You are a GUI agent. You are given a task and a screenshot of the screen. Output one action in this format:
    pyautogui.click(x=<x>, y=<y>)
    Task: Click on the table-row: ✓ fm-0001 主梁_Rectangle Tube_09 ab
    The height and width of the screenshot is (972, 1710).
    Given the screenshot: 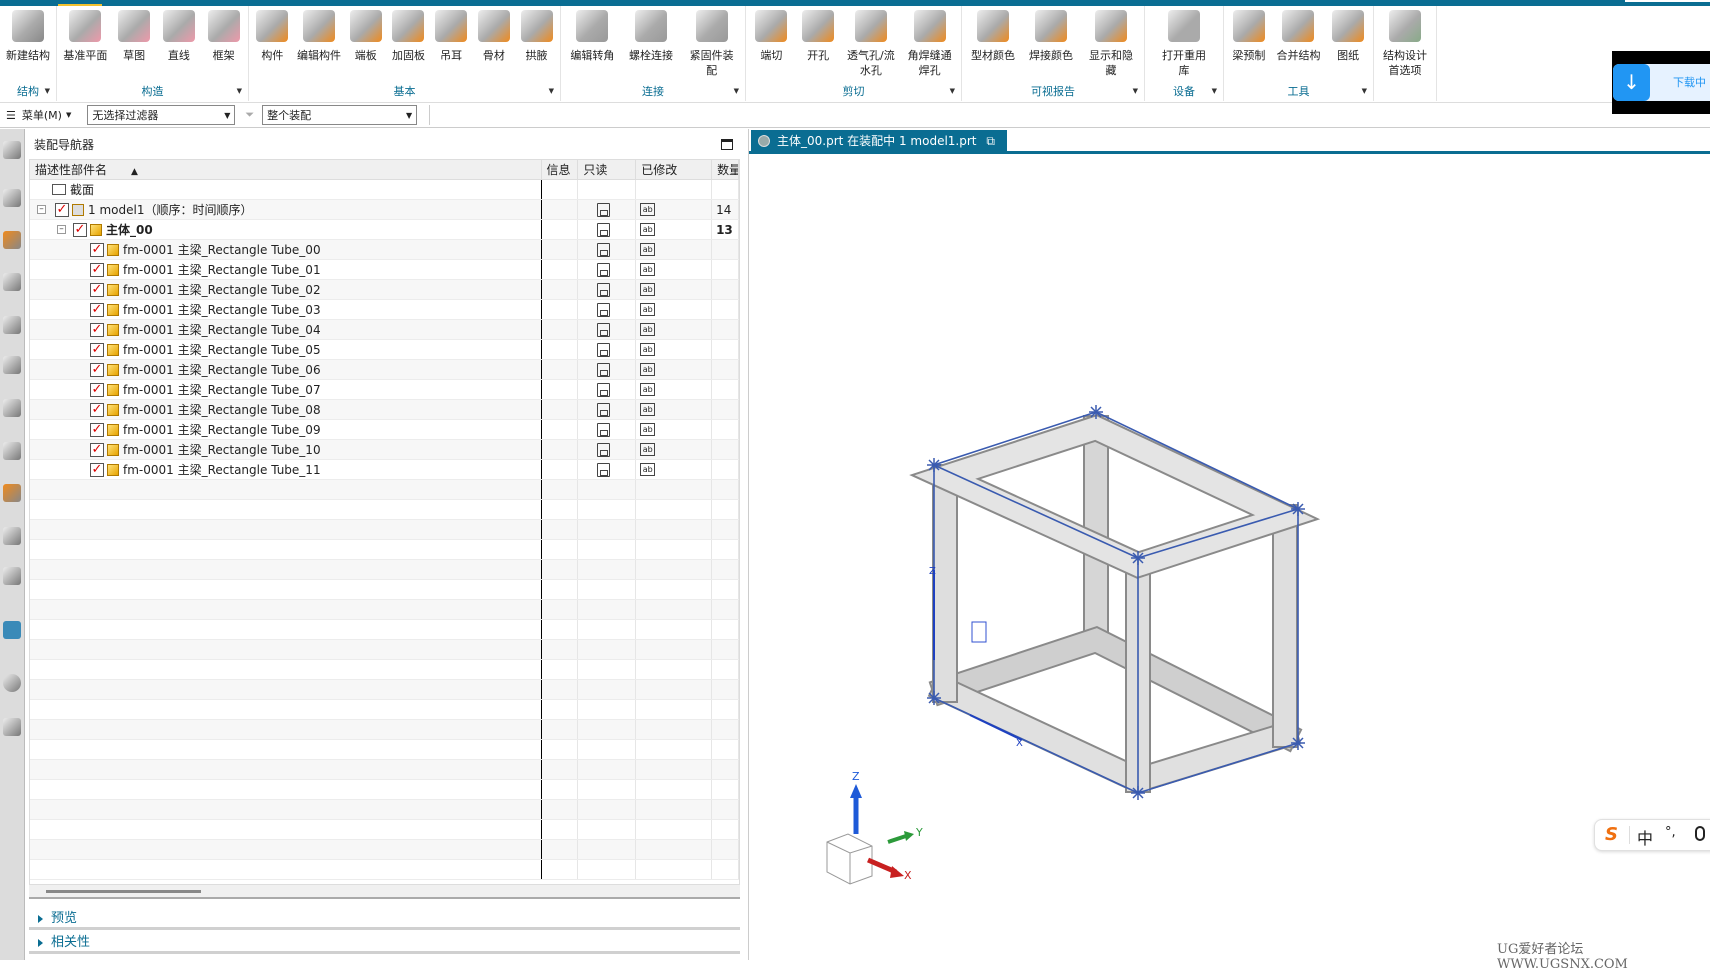 What is the action you would take?
    pyautogui.click(x=384, y=430)
    